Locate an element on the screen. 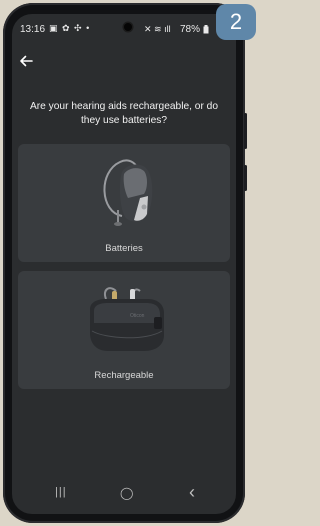 Image resolution: width=320 pixels, height=526 pixels. signal-icons: ✕ ≋ ıll is located at coordinates (157, 29).